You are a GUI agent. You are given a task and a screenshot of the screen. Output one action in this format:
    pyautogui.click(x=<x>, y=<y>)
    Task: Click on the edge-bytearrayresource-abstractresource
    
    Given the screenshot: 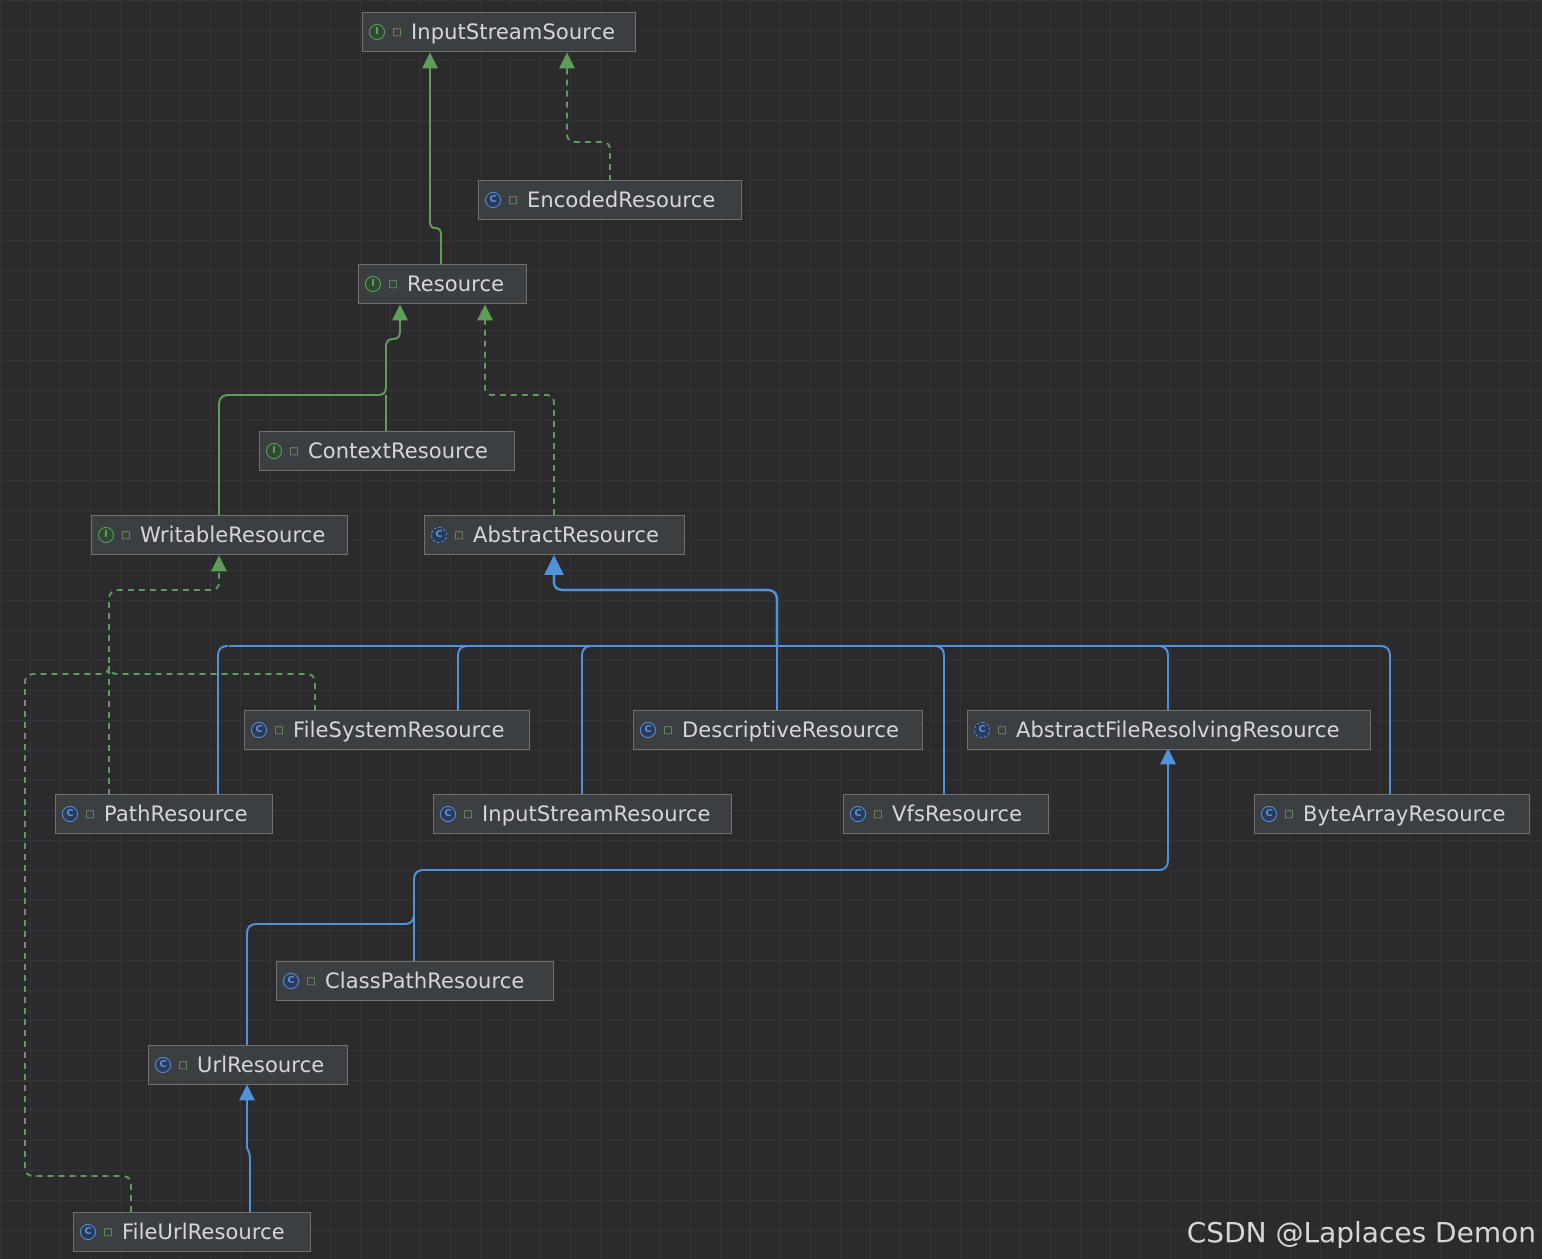 What is the action you would take?
    pyautogui.click(x=1385, y=720)
    